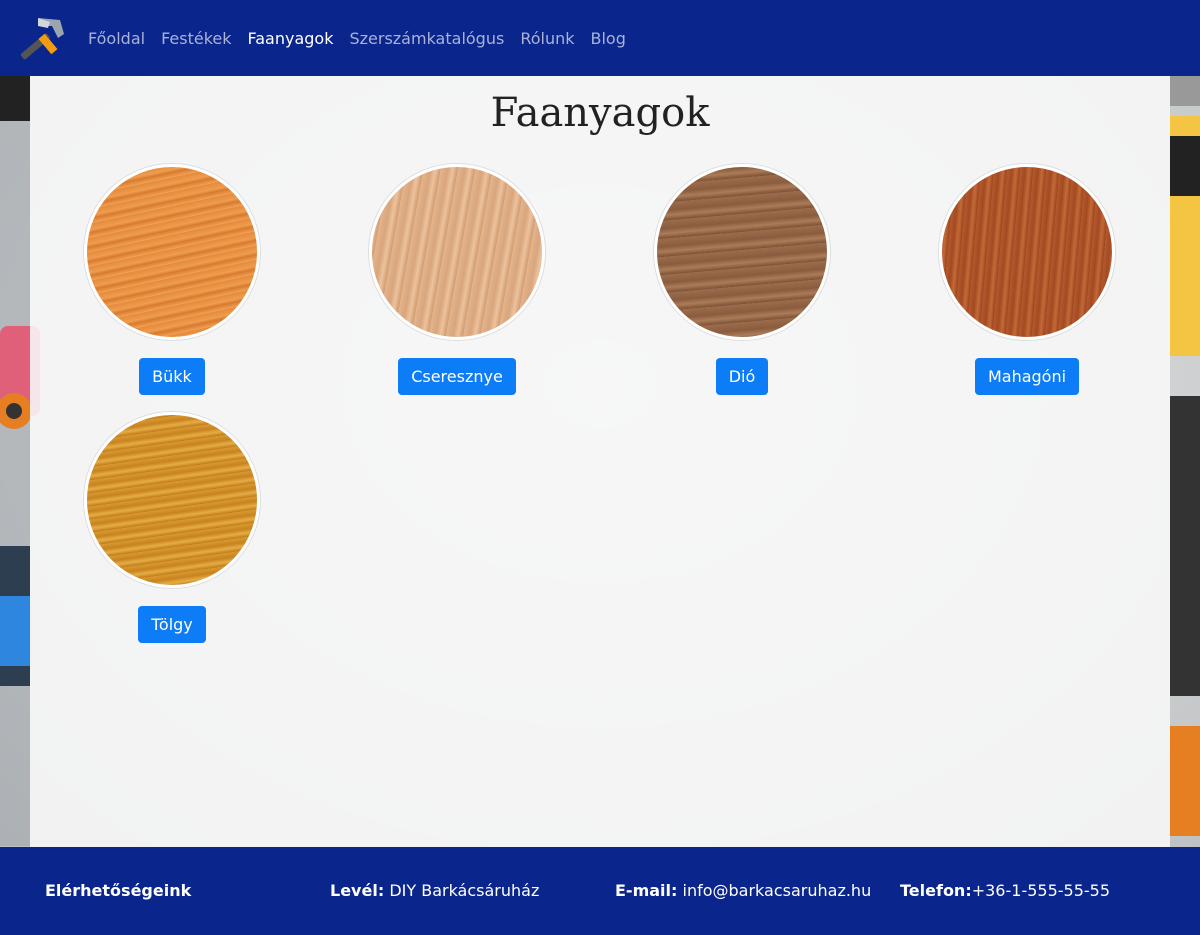 This screenshot has height=935, width=1200. Describe the element at coordinates (196, 38) in the screenshot. I see `nav-link-festekek: Festékek` at that location.